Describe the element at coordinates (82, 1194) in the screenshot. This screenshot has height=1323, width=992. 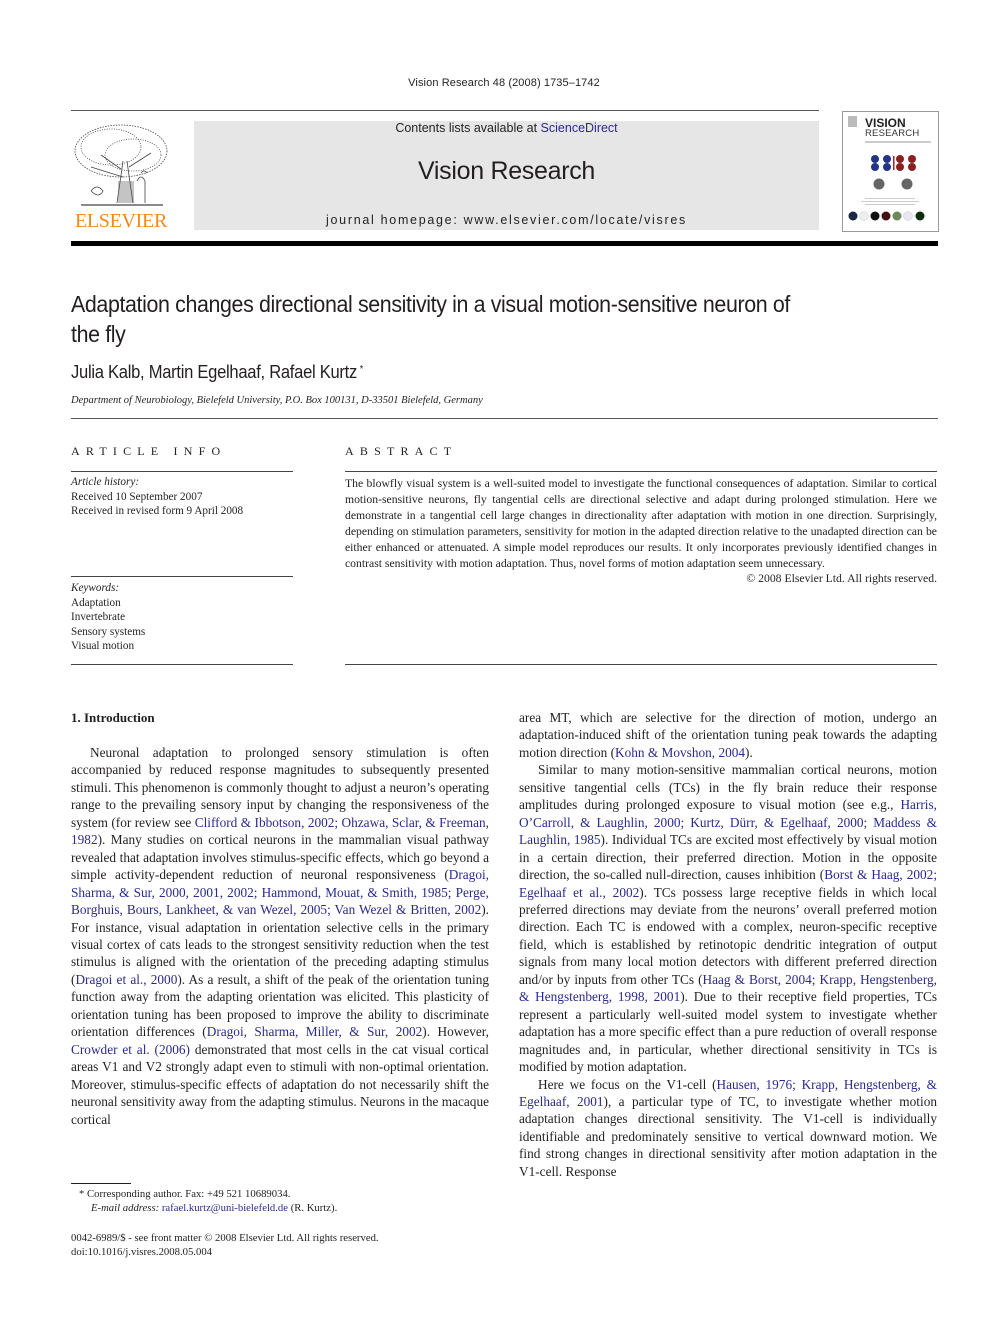
I see `footnote-mark: *` at that location.